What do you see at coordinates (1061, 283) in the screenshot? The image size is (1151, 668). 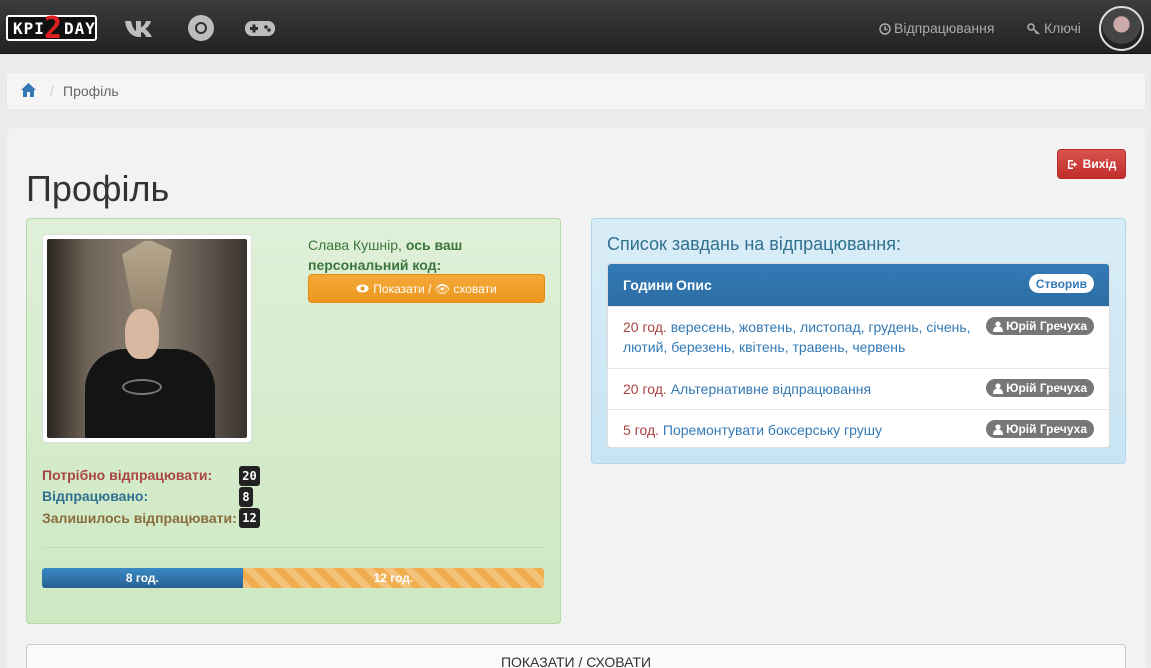 I see `column-author: Створив` at bounding box center [1061, 283].